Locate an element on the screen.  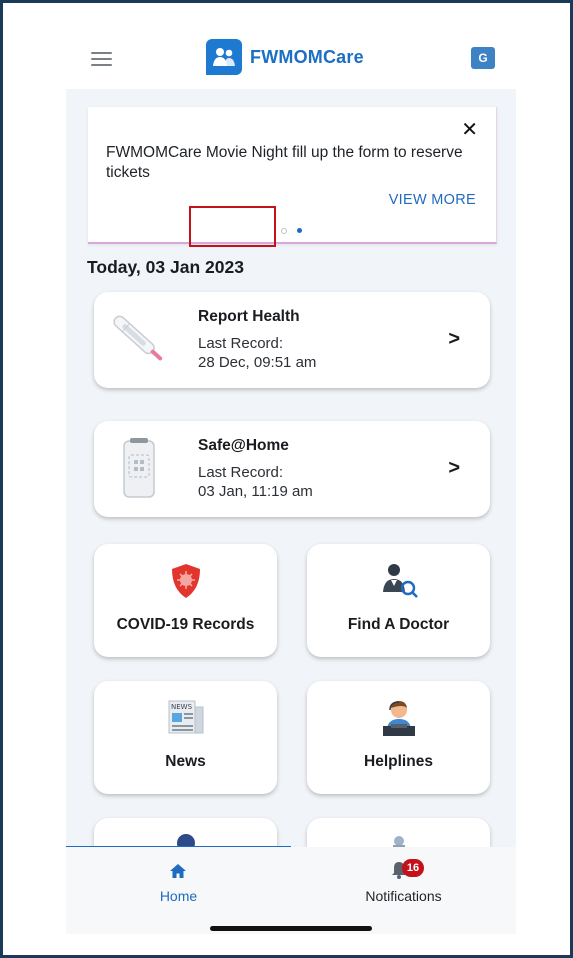
home-icon is located at coordinates (178, 873).